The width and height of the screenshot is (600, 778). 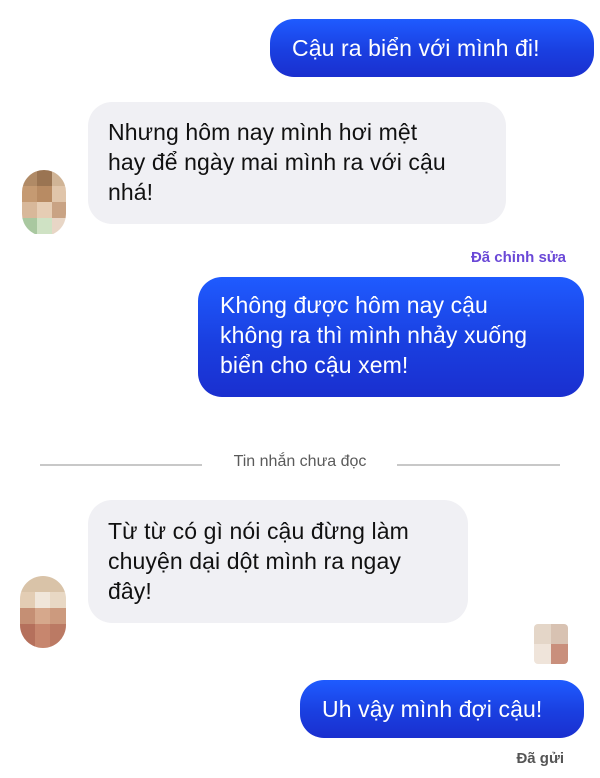 I want to click on message-line: hay để ngày mai mình ra với cậu, so click(x=277, y=162).